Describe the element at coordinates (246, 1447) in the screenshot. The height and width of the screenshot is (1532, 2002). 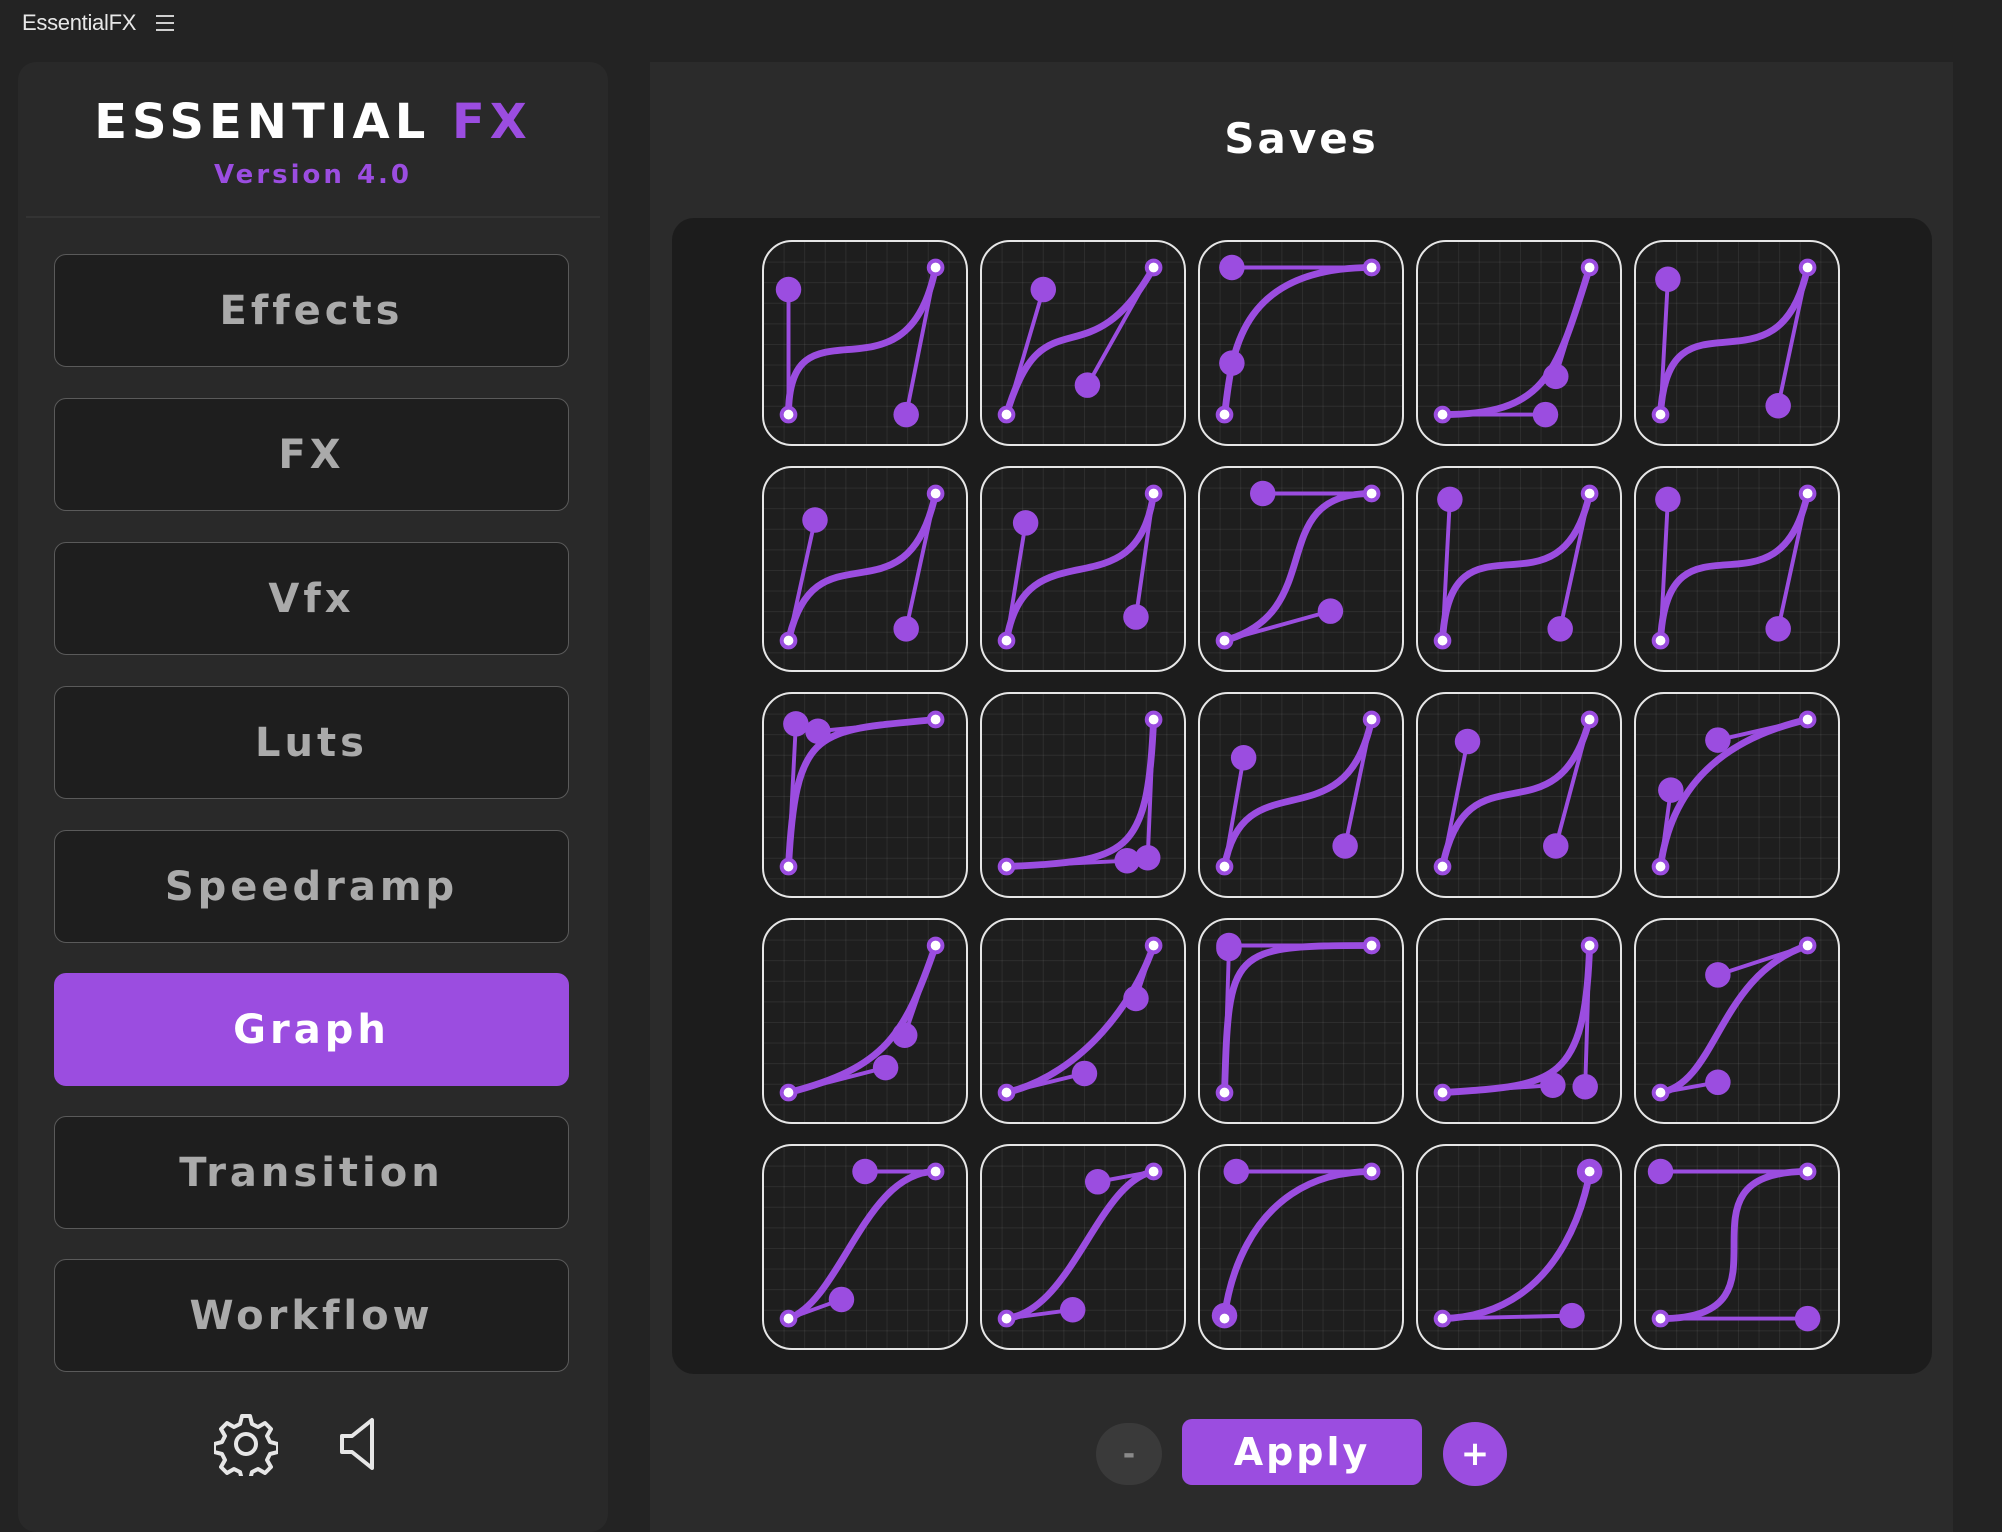
I see `gear-icon` at that location.